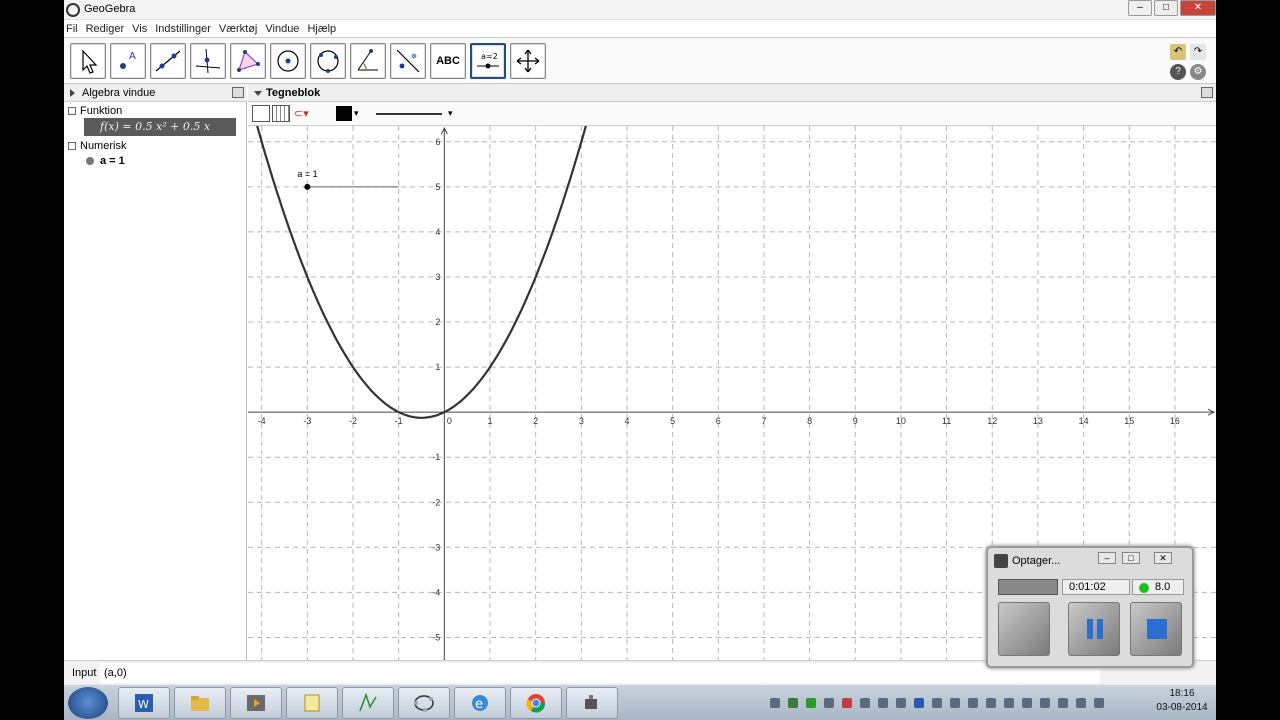 The image size is (1280, 720). What do you see at coordinates (208, 61) in the screenshot?
I see `perpendicular-tool-button` at bounding box center [208, 61].